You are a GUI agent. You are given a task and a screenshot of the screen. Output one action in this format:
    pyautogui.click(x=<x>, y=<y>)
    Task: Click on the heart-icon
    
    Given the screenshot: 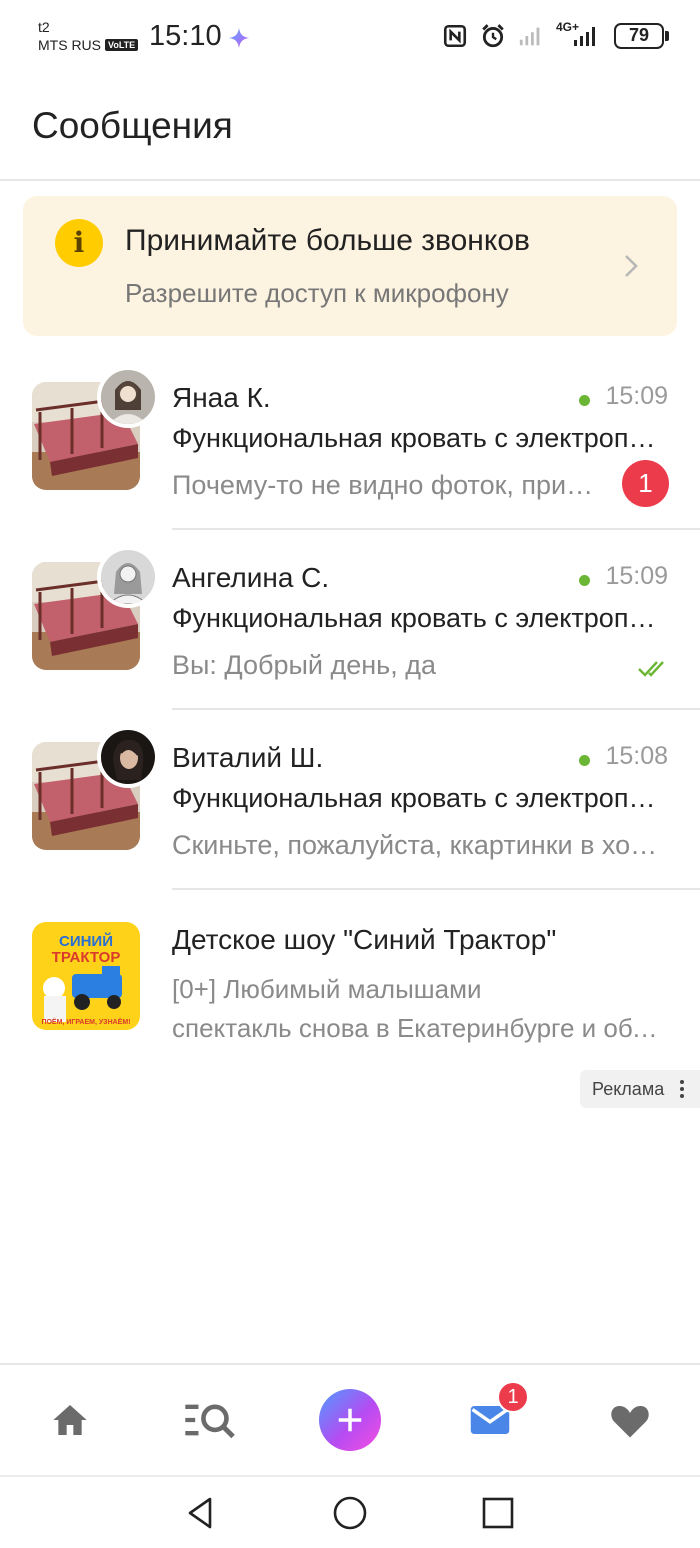 What is the action you would take?
    pyautogui.click(x=630, y=1422)
    